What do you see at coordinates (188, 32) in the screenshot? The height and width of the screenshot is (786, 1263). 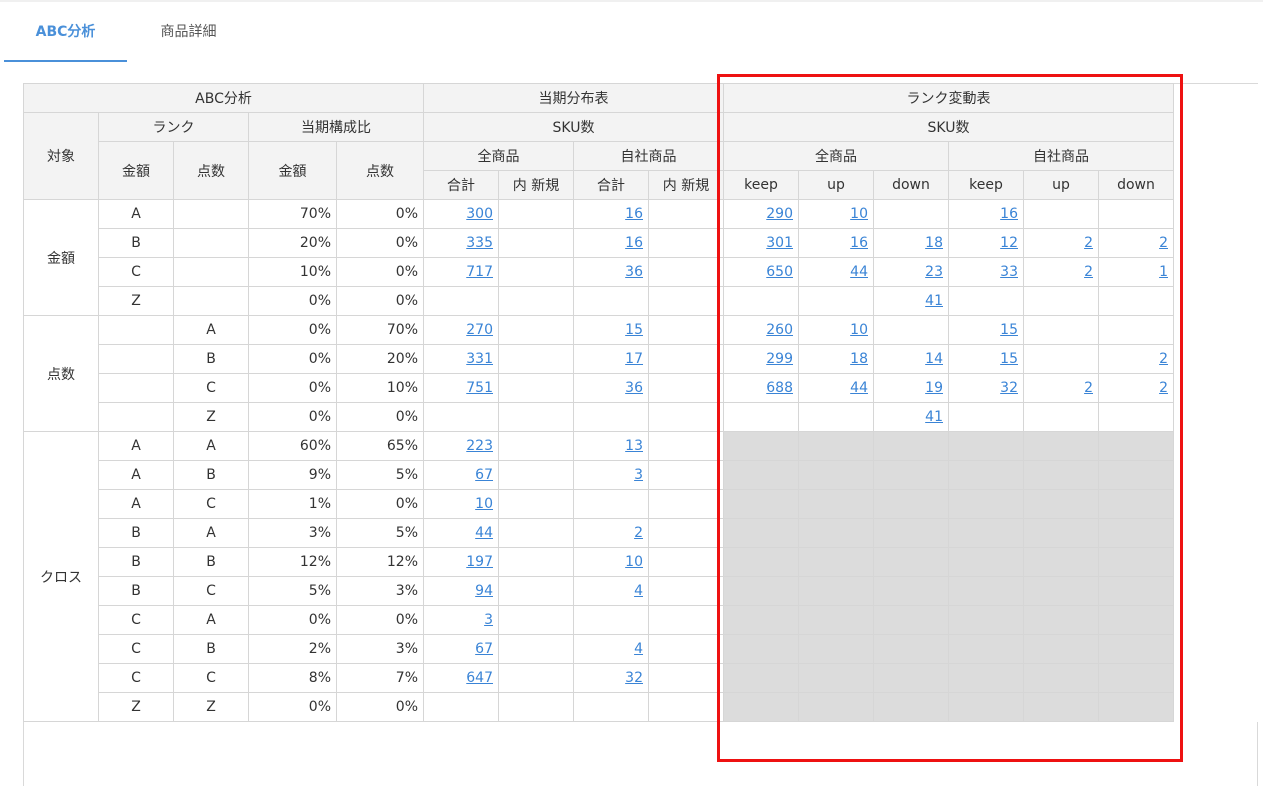 I see `tab-product-detail: 商品詳細` at bounding box center [188, 32].